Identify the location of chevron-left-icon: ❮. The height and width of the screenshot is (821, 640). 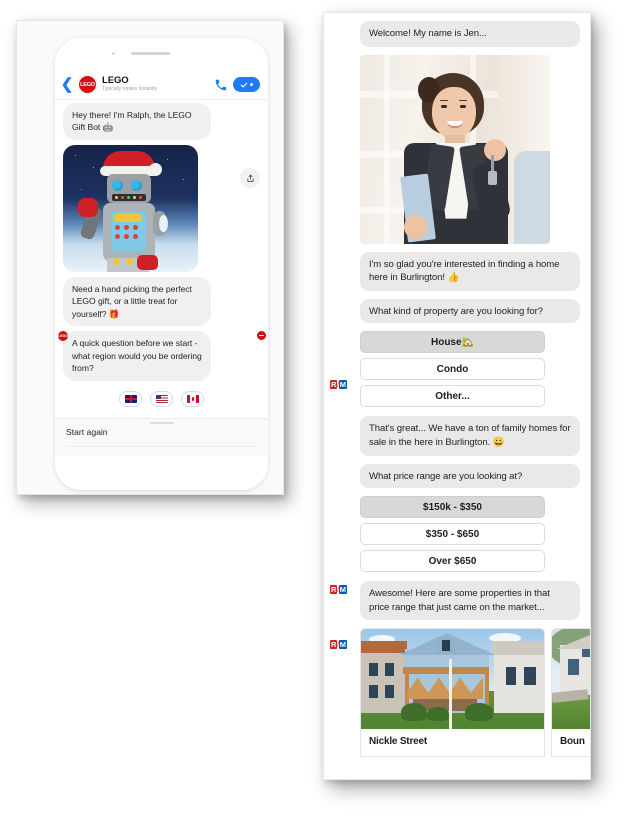
(67, 84).